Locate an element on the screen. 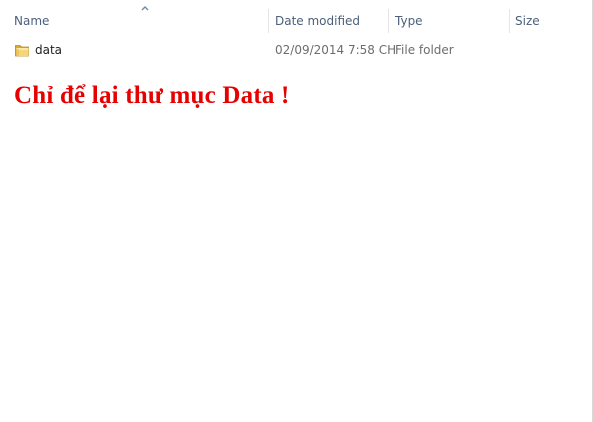 Image resolution: width=593 pixels, height=422 pixels. column-header-date-label: Date modified is located at coordinates (318, 21).